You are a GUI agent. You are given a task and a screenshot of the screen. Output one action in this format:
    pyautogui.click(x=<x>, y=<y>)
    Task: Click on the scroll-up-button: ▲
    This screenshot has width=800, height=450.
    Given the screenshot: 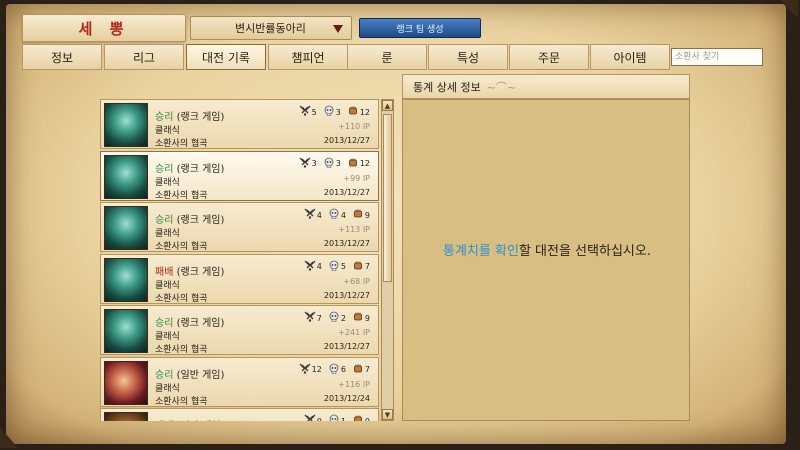 What is the action you would take?
    pyautogui.click(x=387, y=105)
    